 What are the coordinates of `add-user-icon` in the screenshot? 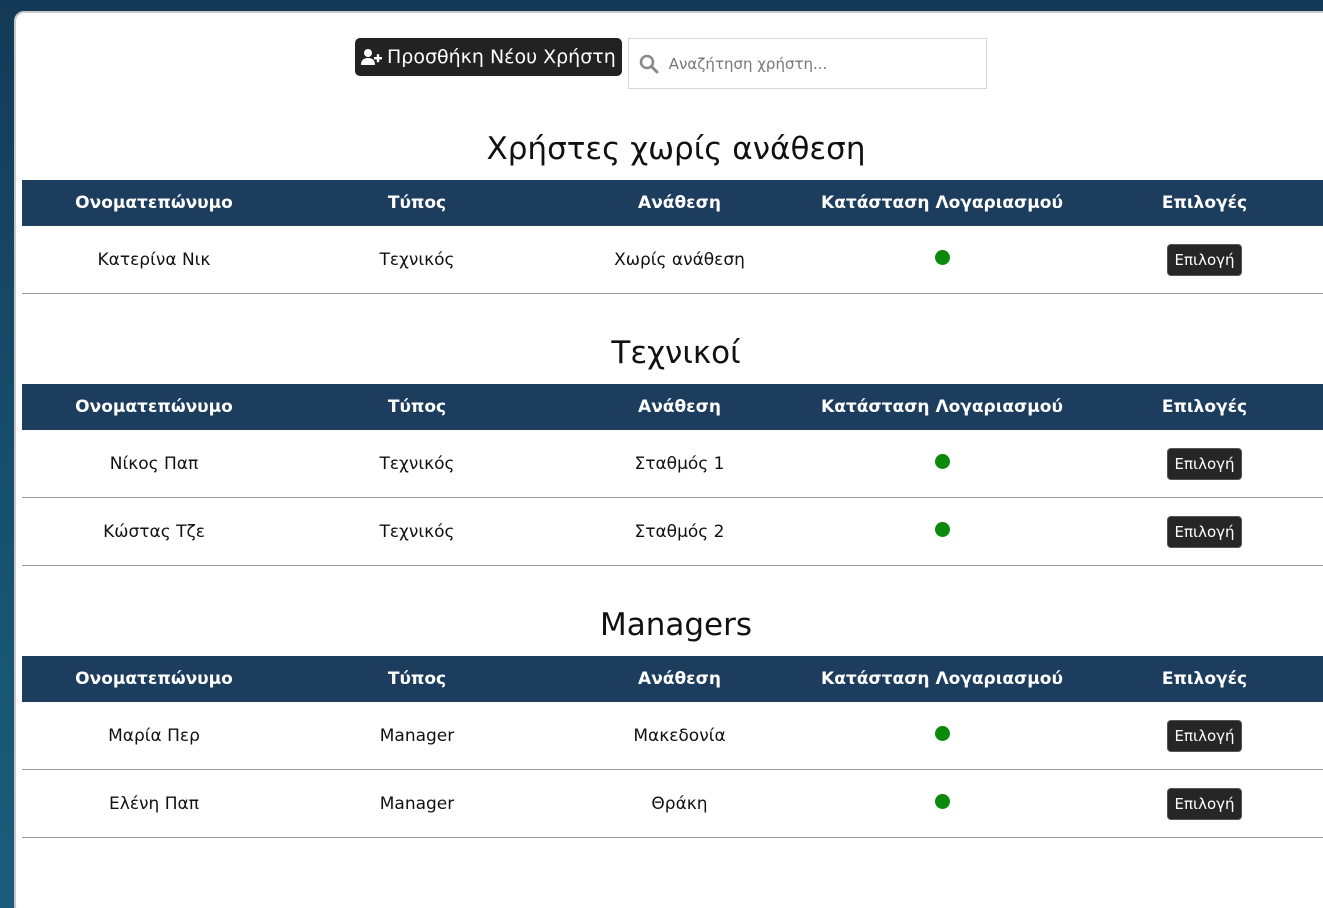 It's located at (371, 57).